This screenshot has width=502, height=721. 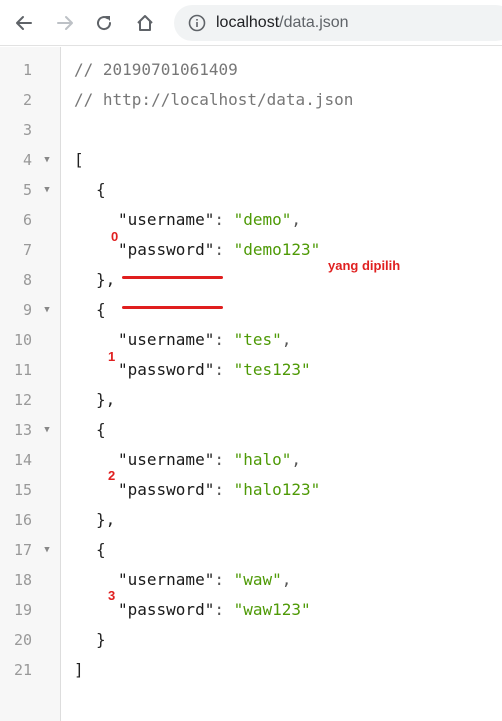 I want to click on line-number: 5, so click(x=27, y=190).